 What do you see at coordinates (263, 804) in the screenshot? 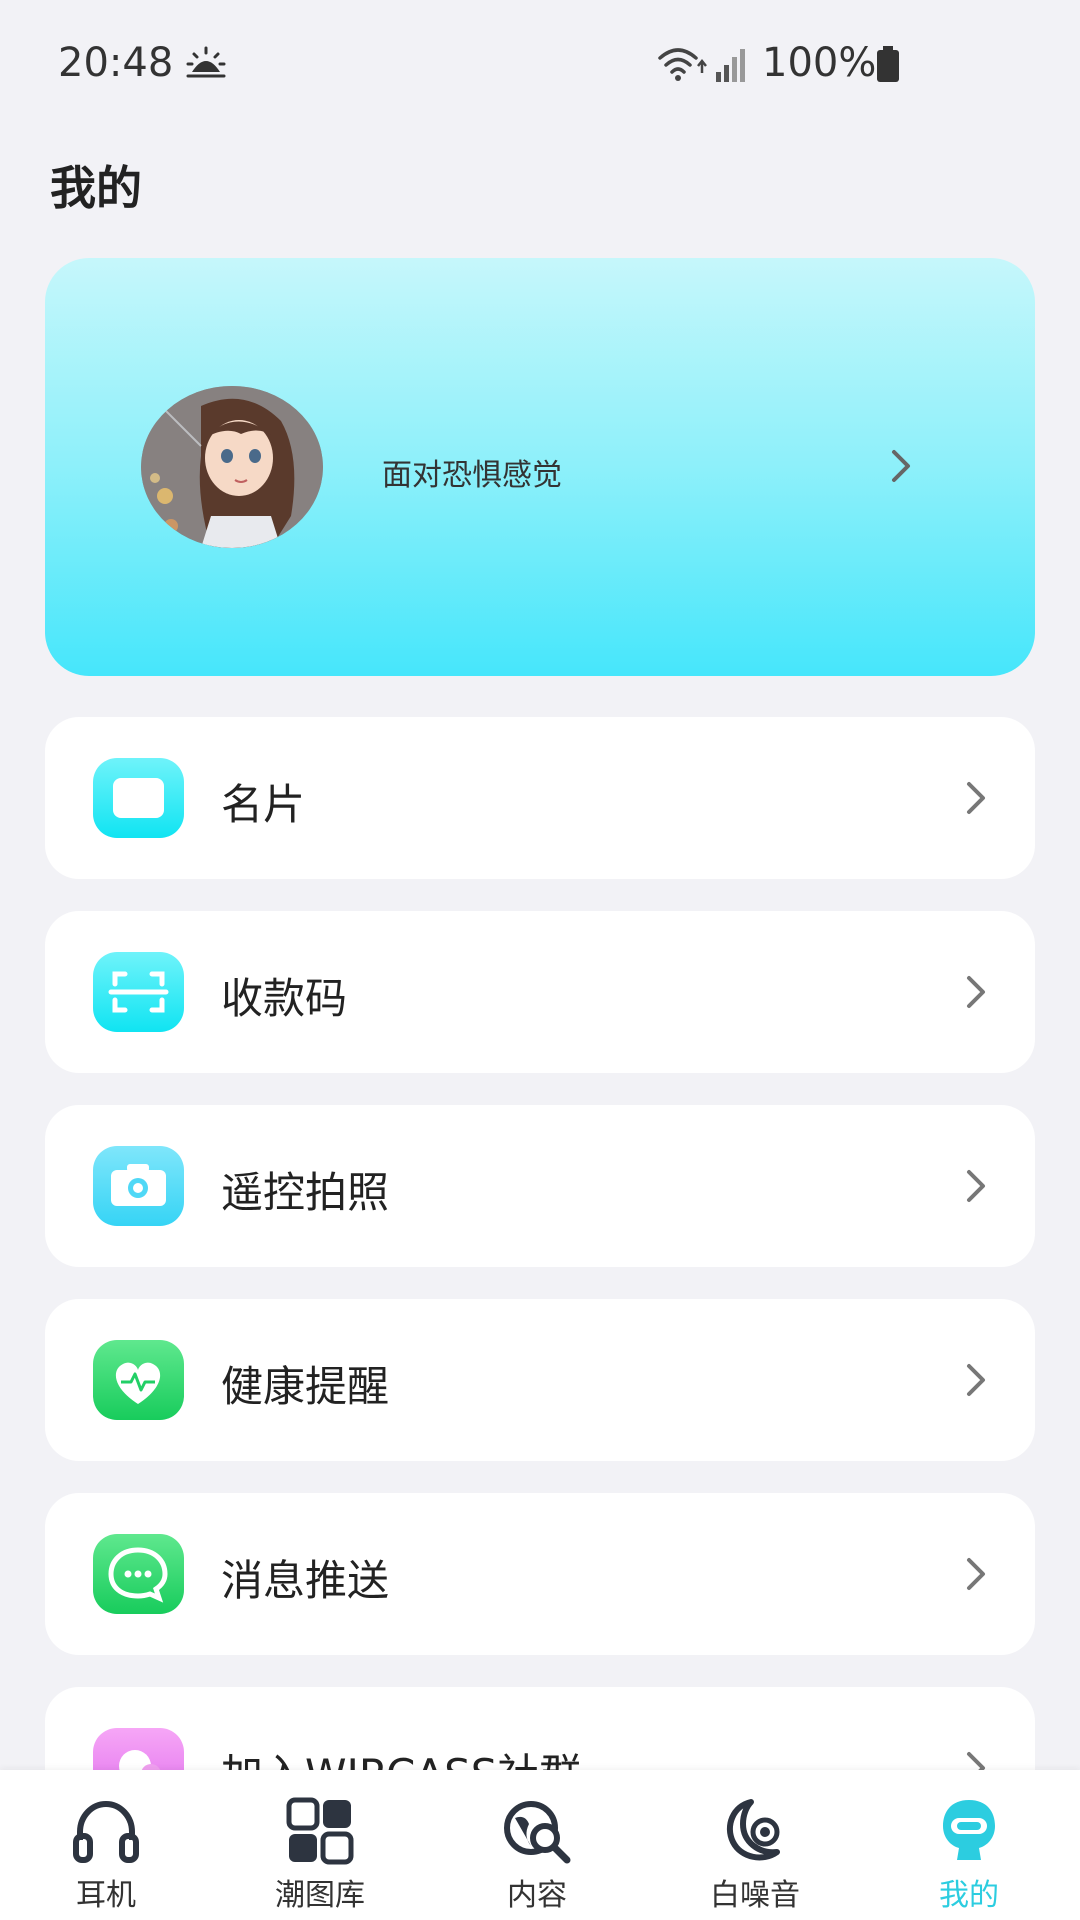
I see `menu-item-label: 名片` at bounding box center [263, 804].